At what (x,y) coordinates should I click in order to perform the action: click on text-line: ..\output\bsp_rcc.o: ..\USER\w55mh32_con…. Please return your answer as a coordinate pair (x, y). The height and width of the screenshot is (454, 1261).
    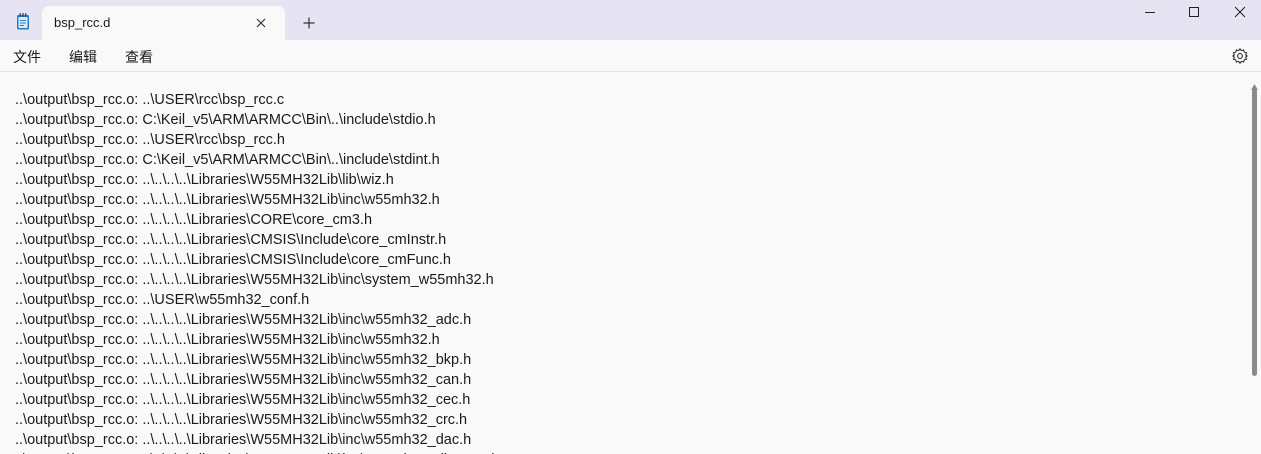
    Looking at the image, I should click on (162, 300).